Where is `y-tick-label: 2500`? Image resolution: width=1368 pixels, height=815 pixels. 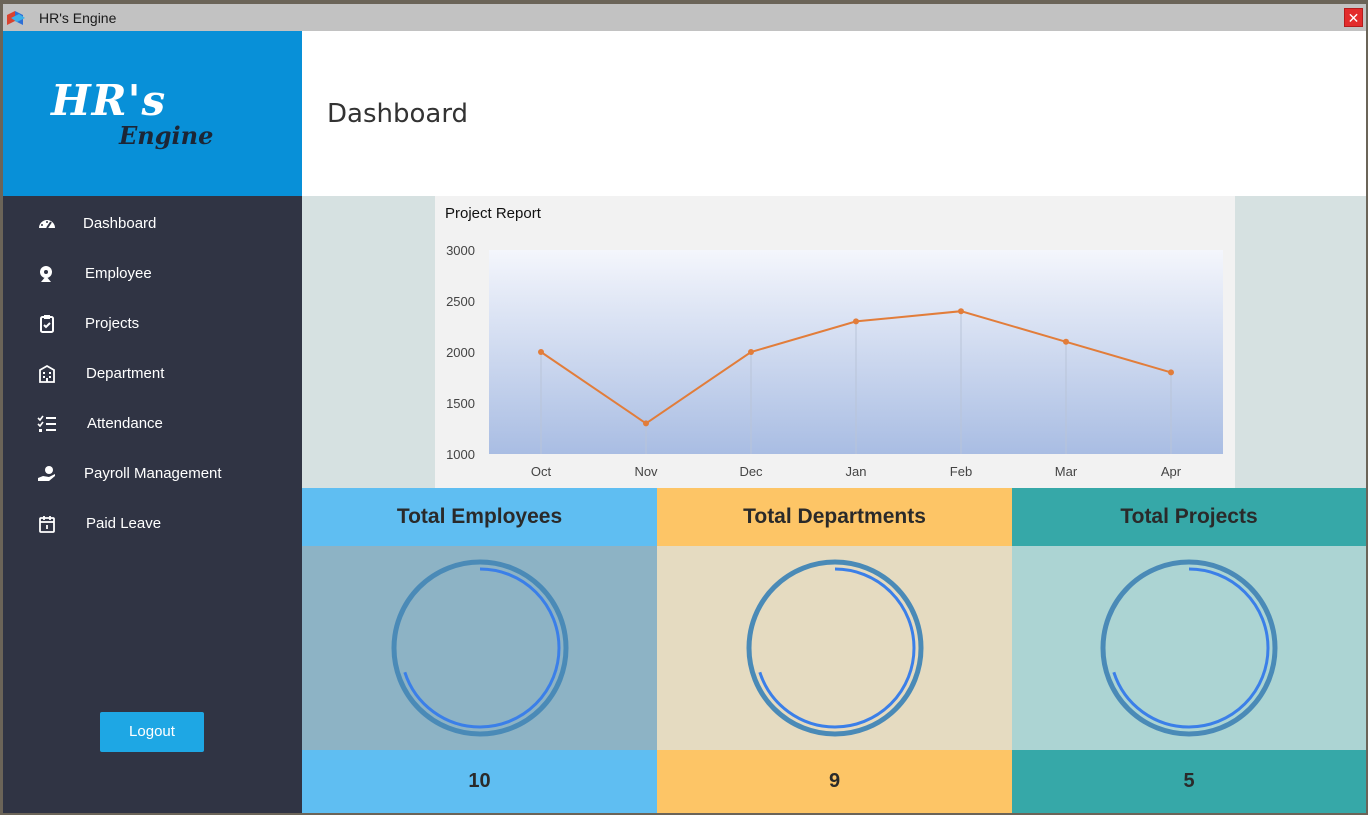
y-tick-label: 2500 is located at coordinates (460, 301).